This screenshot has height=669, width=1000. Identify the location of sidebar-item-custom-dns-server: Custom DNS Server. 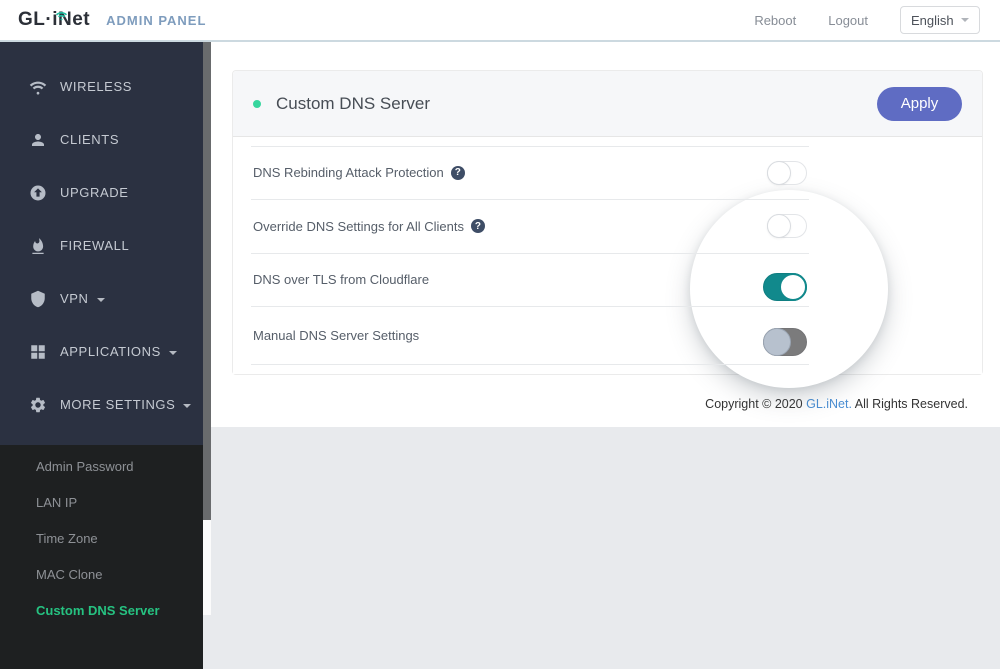
(101, 611).